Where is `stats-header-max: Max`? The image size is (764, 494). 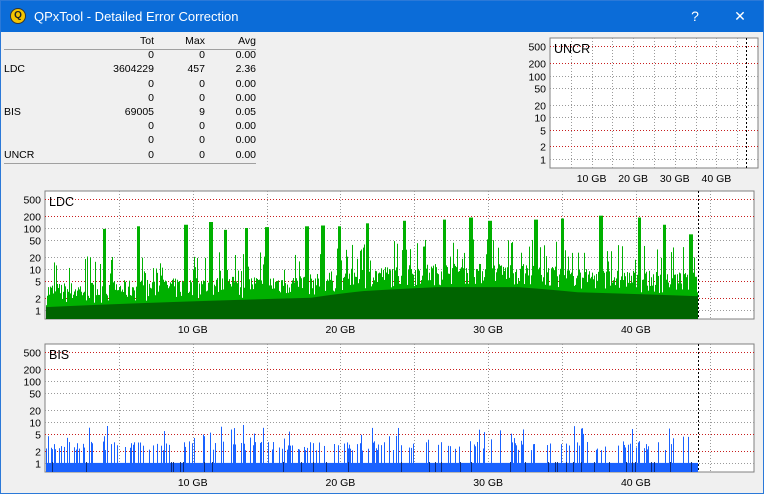
stats-header-max: Max is located at coordinates (195, 41).